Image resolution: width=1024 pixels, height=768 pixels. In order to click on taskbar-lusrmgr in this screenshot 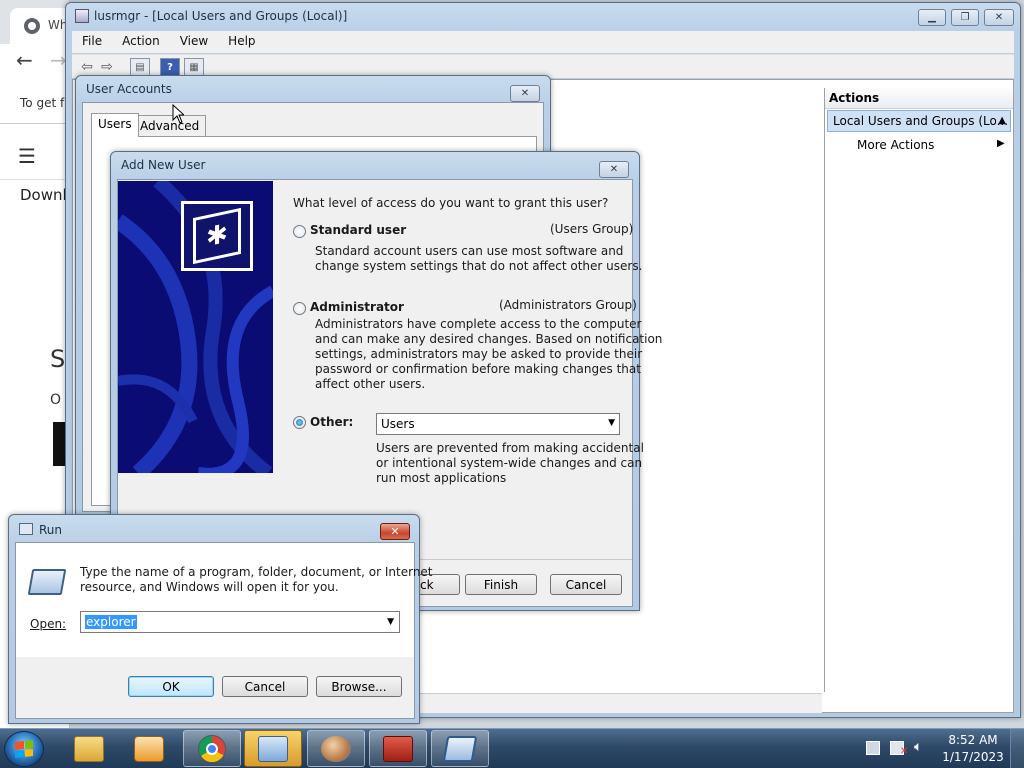, I will do `click(336, 748)`.